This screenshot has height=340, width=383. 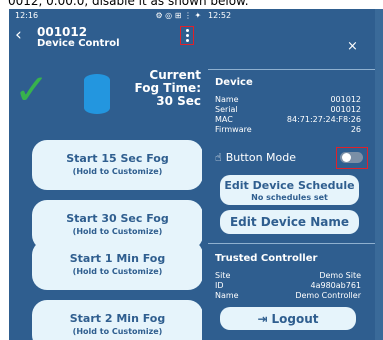 What do you see at coordinates (218, 157) in the screenshot?
I see `hand-pointer-icon: ☝` at bounding box center [218, 157].